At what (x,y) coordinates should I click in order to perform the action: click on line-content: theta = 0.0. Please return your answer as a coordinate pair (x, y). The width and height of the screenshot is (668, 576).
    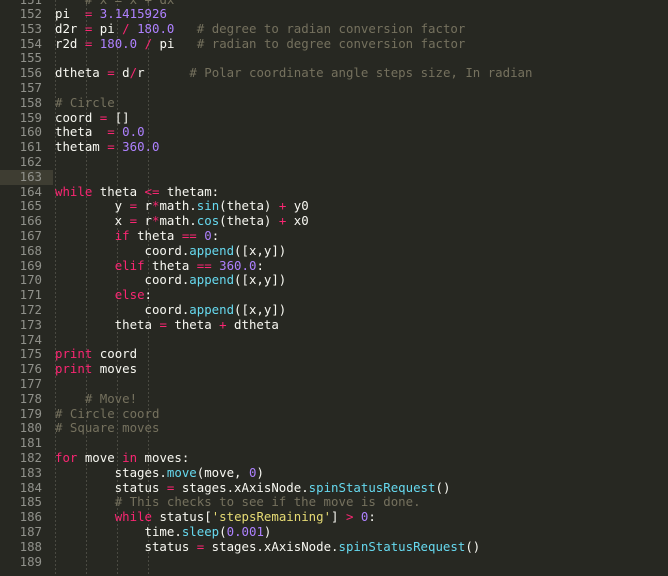
    Looking at the image, I should click on (100, 132).